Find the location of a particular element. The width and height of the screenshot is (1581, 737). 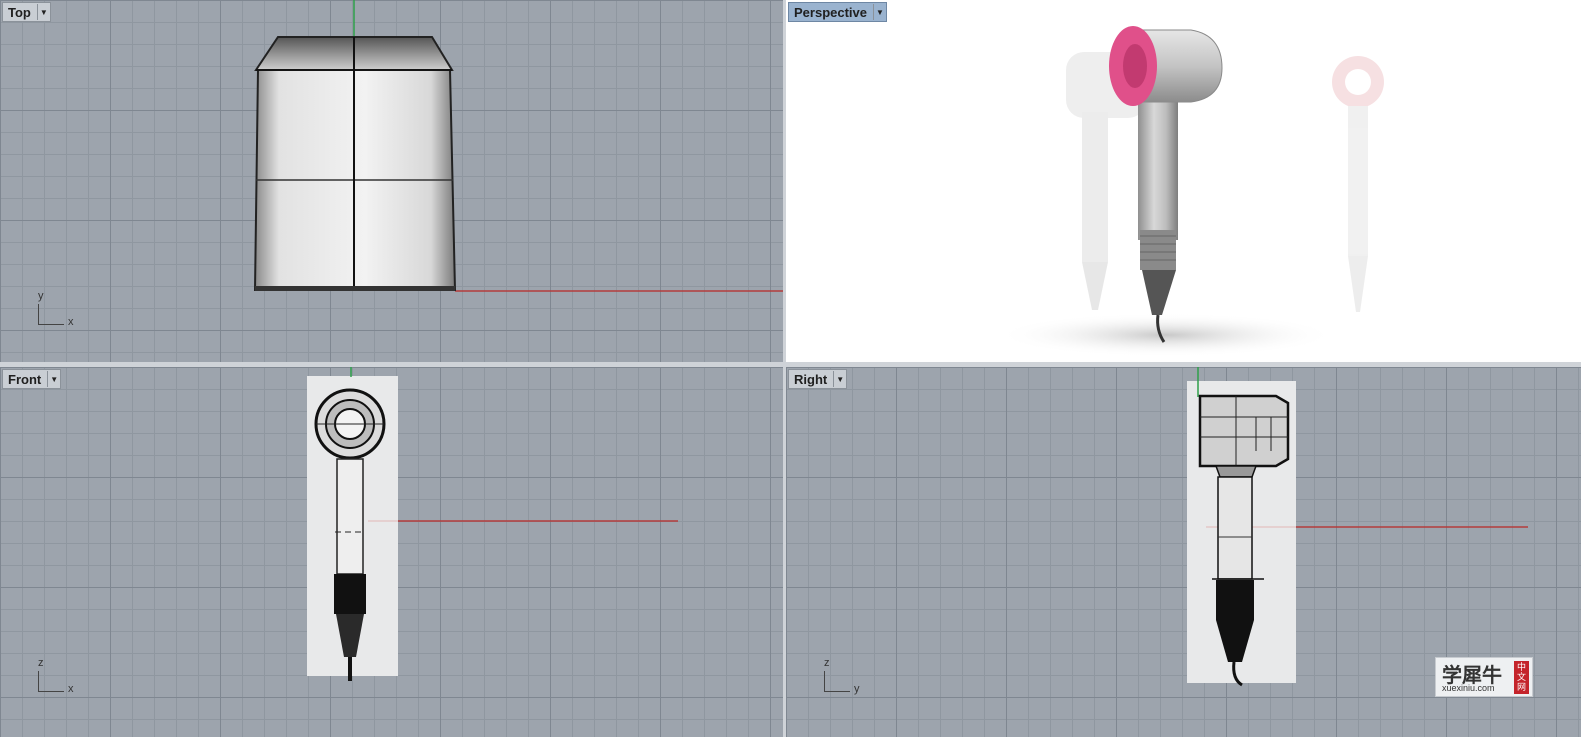

watermark-badge: 中文网 is located at coordinates (1521, 677).